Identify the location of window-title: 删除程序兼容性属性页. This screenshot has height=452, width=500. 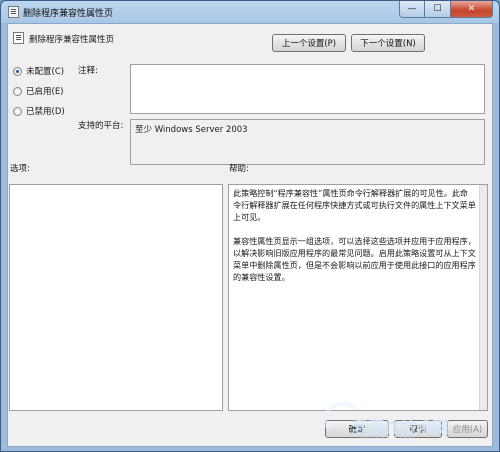
(68, 14).